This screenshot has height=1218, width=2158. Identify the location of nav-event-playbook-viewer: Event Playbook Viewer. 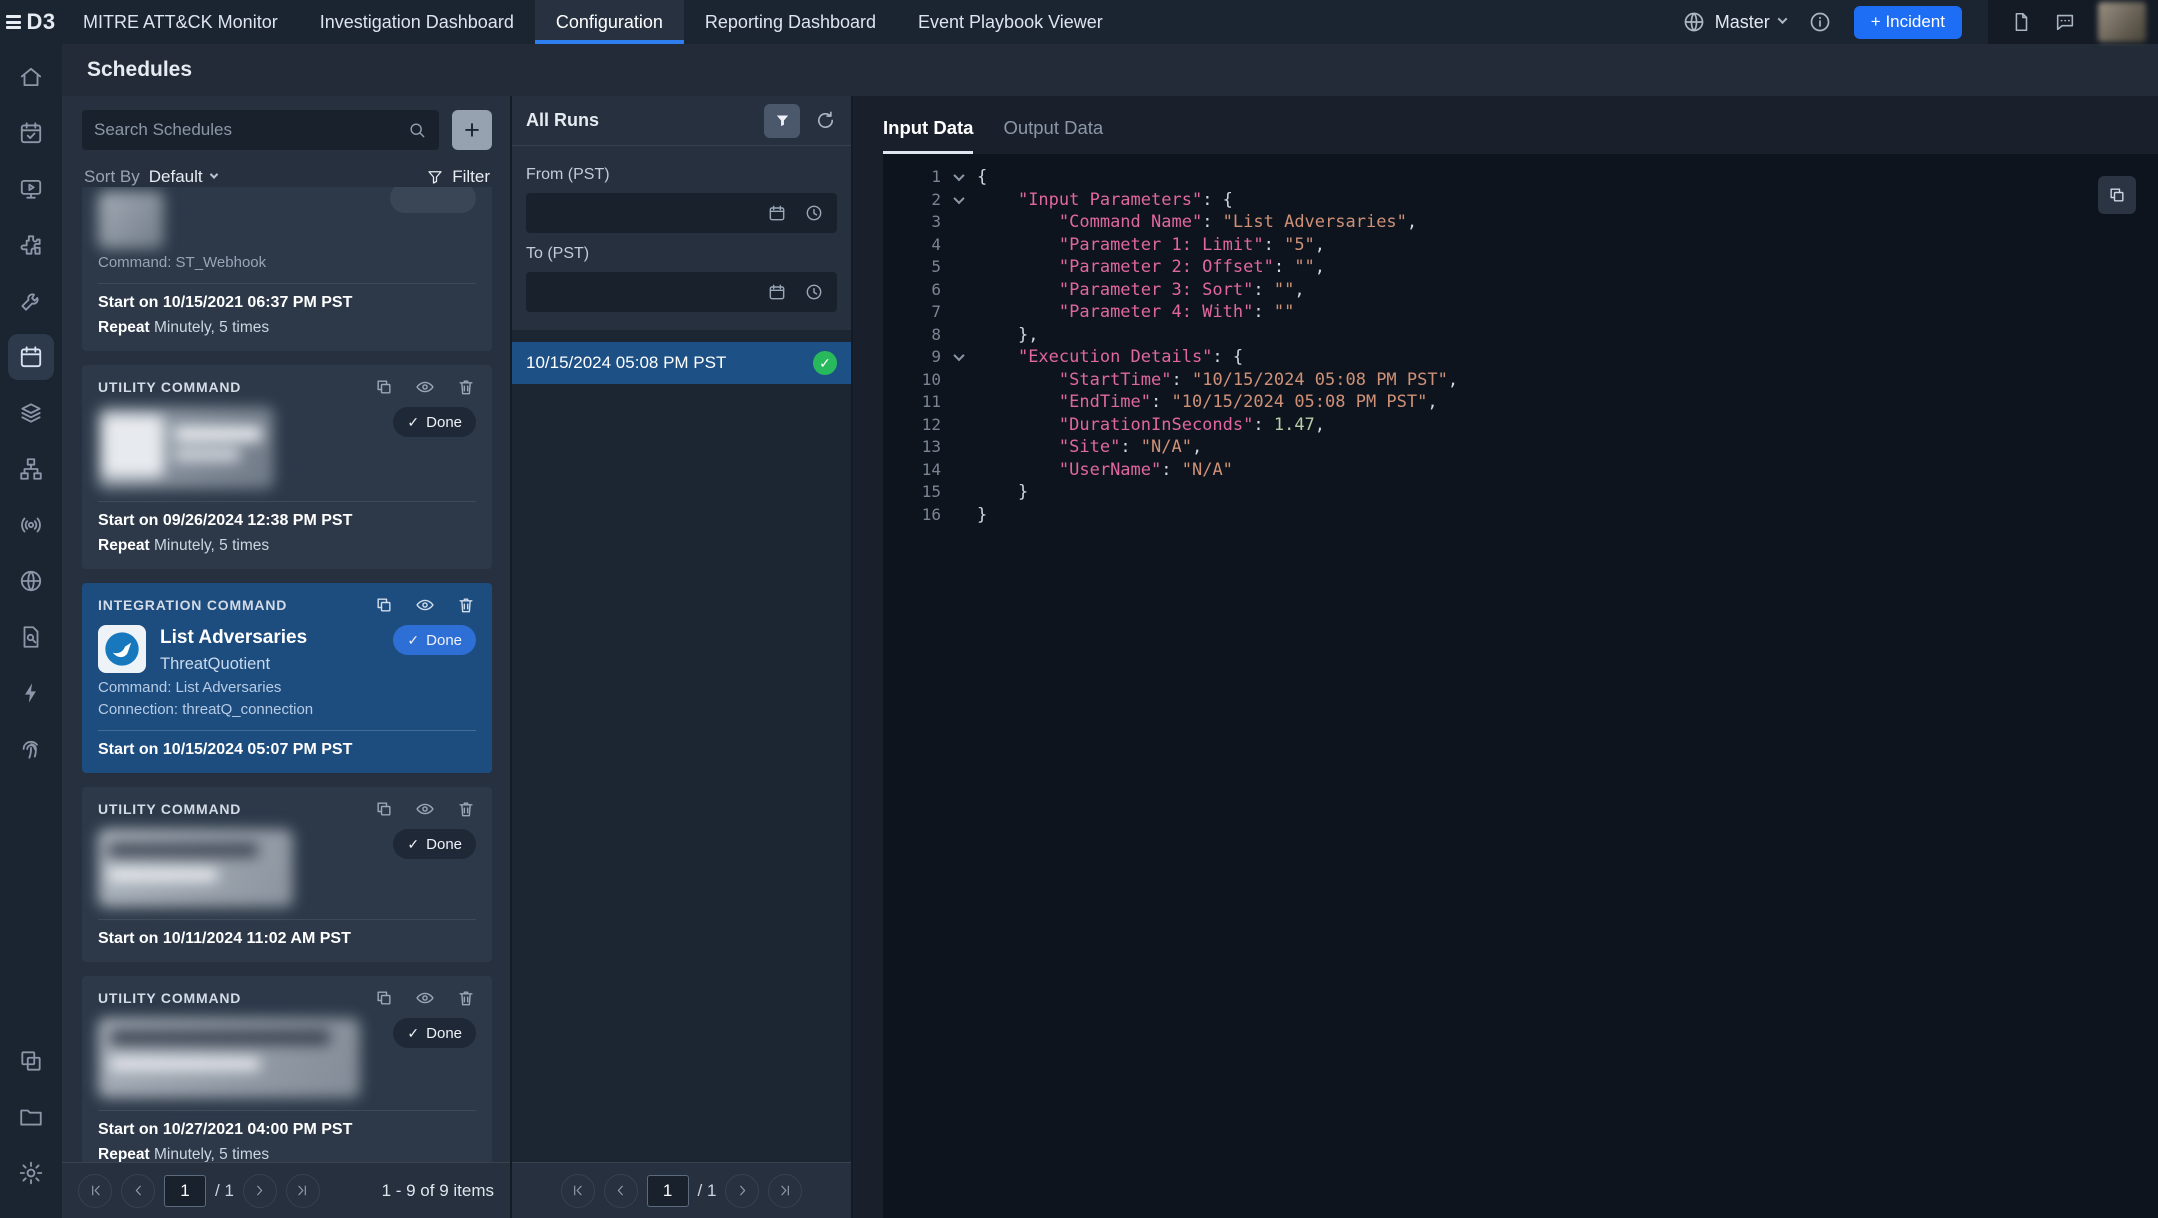
(1010, 22).